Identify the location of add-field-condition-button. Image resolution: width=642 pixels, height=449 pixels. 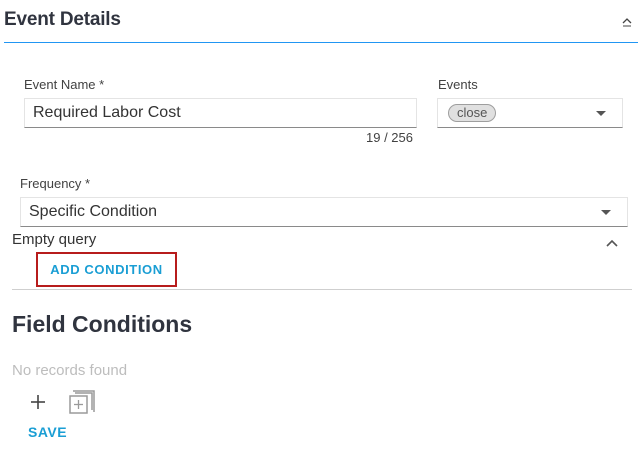
(38, 402).